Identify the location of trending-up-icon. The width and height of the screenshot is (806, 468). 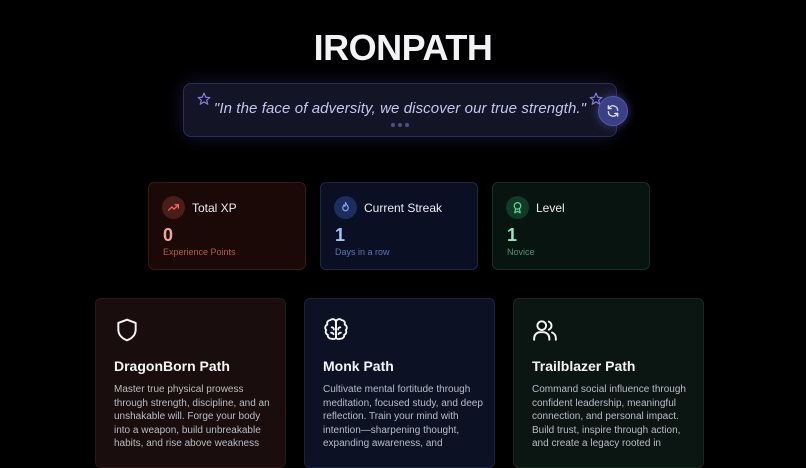
(173, 207).